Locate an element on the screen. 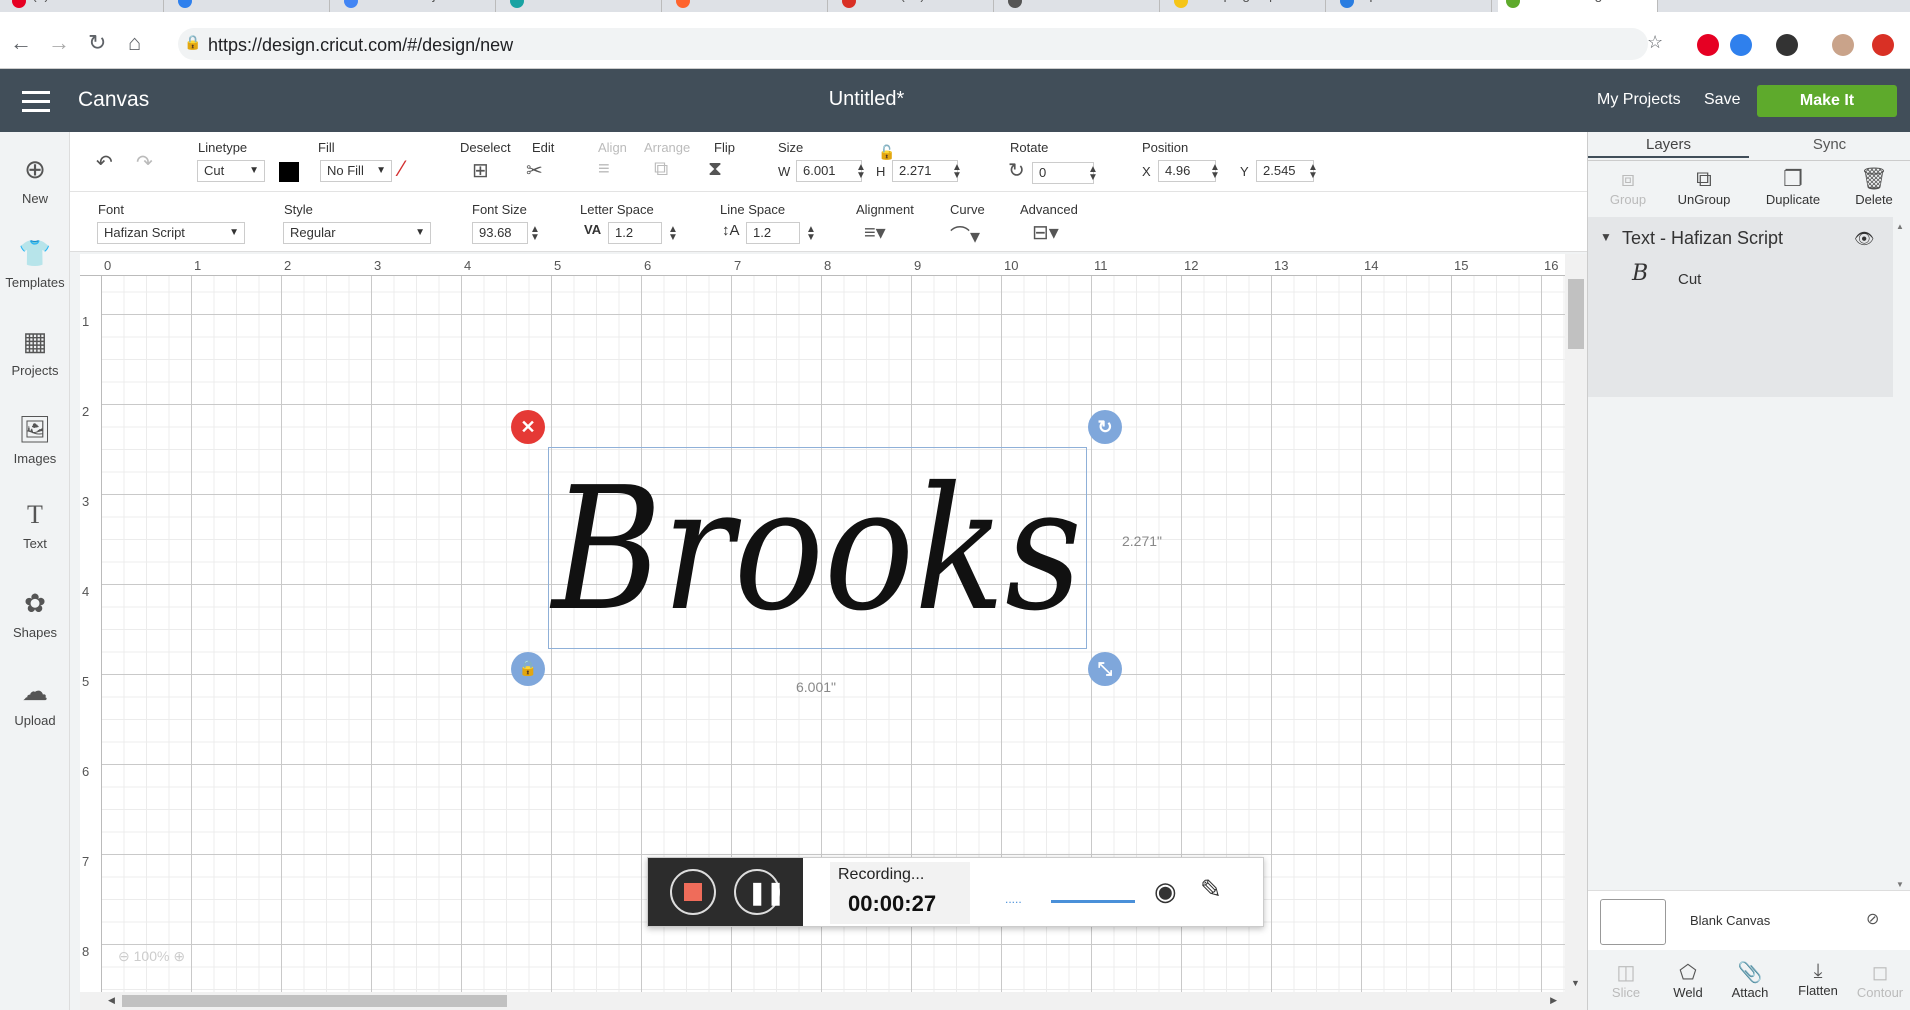 This screenshot has width=1910, height=1010. zoom-out-icon: ⊖ is located at coordinates (124, 956).